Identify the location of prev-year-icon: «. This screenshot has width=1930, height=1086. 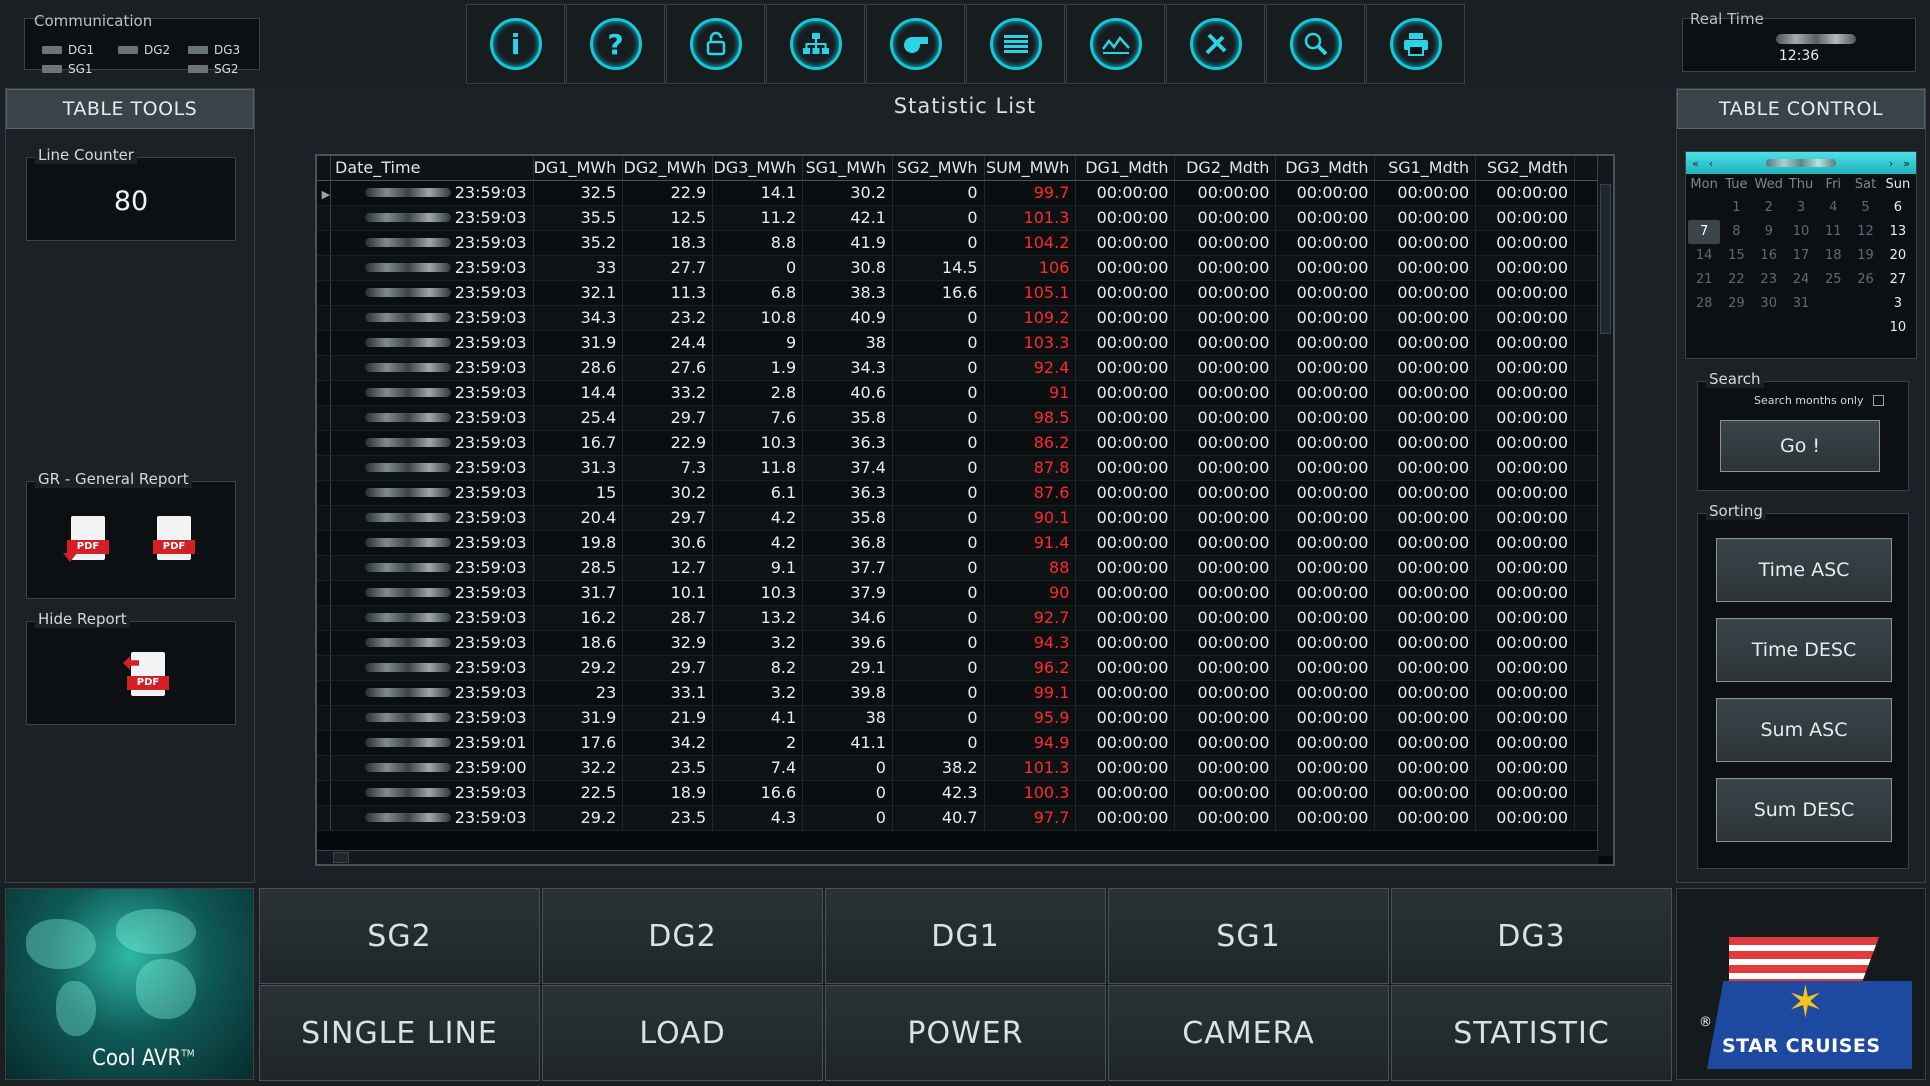
(1695, 163).